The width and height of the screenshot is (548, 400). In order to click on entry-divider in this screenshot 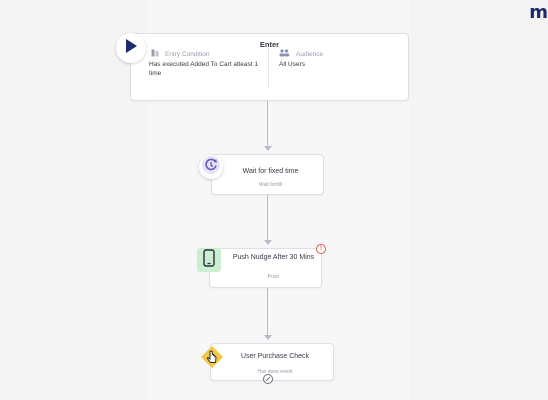, I will do `click(268, 68)`.